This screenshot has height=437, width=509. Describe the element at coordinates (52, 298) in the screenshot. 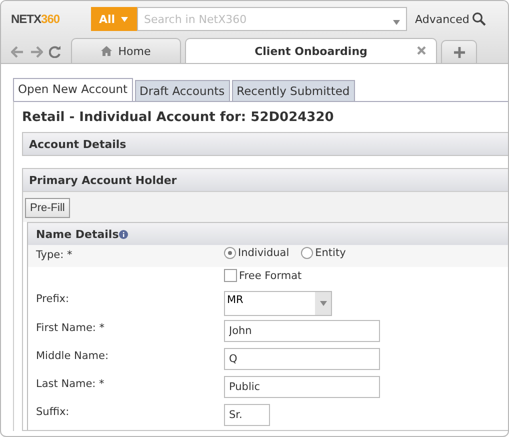

I see `field-label: Prefix:` at that location.